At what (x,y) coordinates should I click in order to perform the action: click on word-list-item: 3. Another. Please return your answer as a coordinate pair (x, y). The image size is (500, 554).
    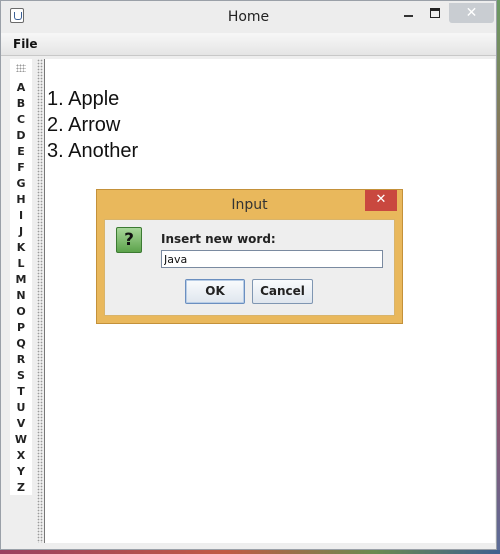
    Looking at the image, I should click on (93, 151).